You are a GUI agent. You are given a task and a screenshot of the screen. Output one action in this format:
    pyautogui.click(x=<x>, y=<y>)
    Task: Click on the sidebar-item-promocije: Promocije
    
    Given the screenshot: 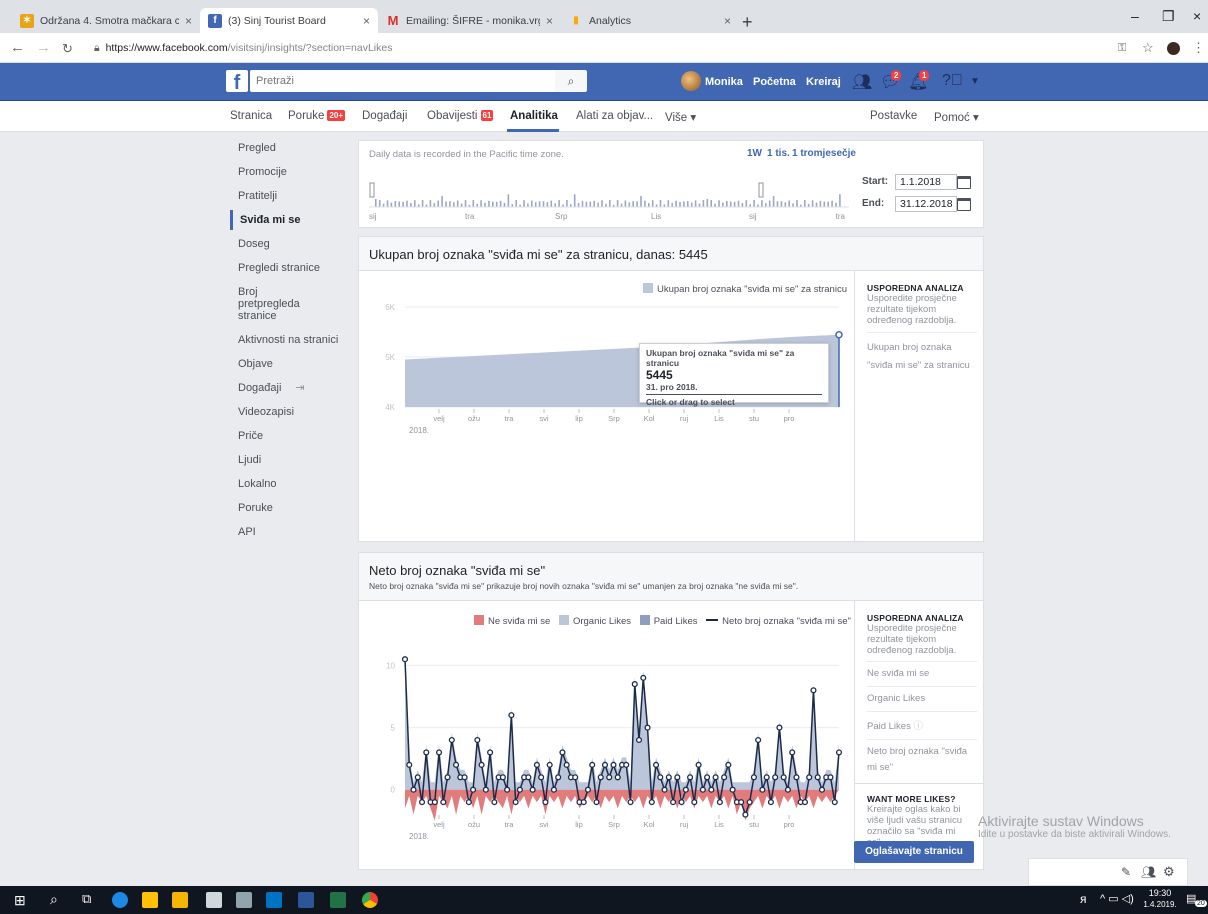 What is the action you would take?
    pyautogui.click(x=290, y=172)
    